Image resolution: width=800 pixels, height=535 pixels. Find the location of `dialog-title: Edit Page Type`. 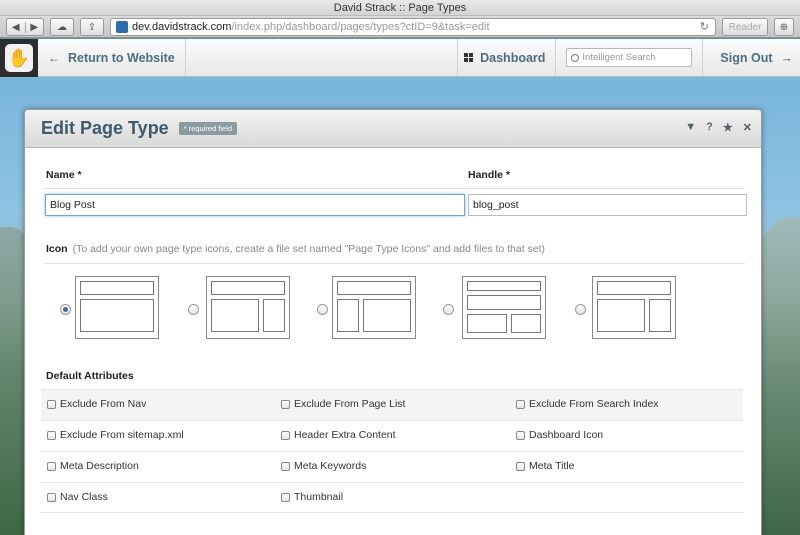

dialog-title: Edit Page Type is located at coordinates (105, 128).